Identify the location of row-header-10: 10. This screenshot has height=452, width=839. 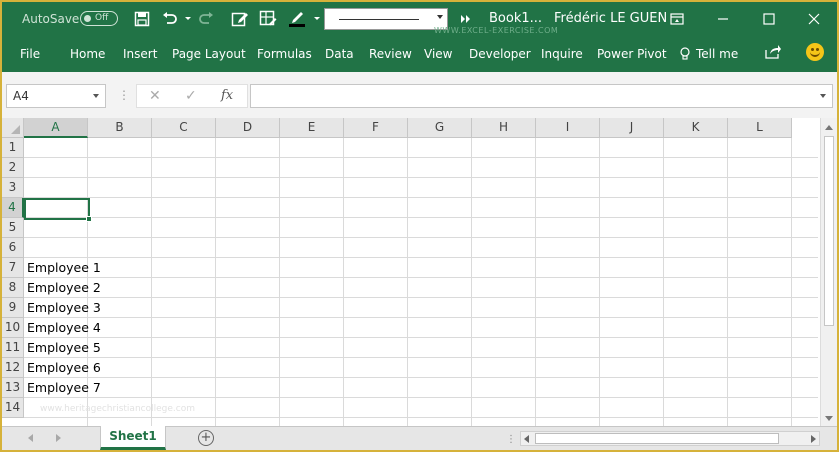
(13, 328).